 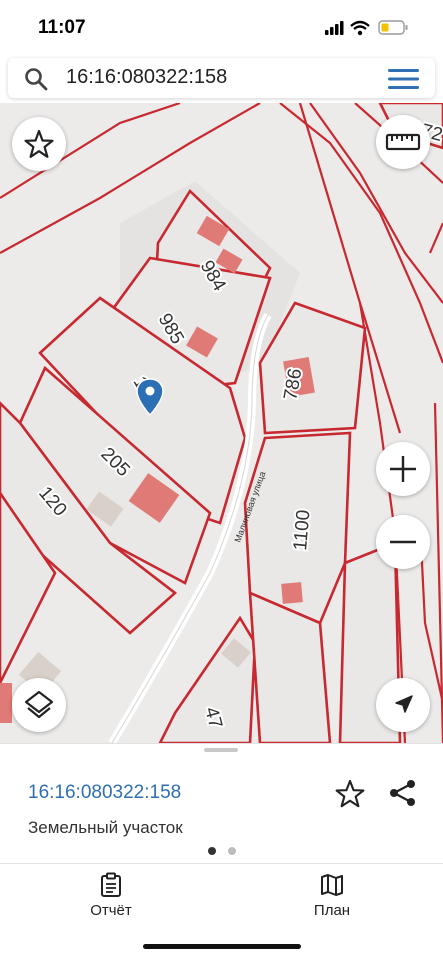 I want to click on tab-plan-label: План, so click(x=332, y=910).